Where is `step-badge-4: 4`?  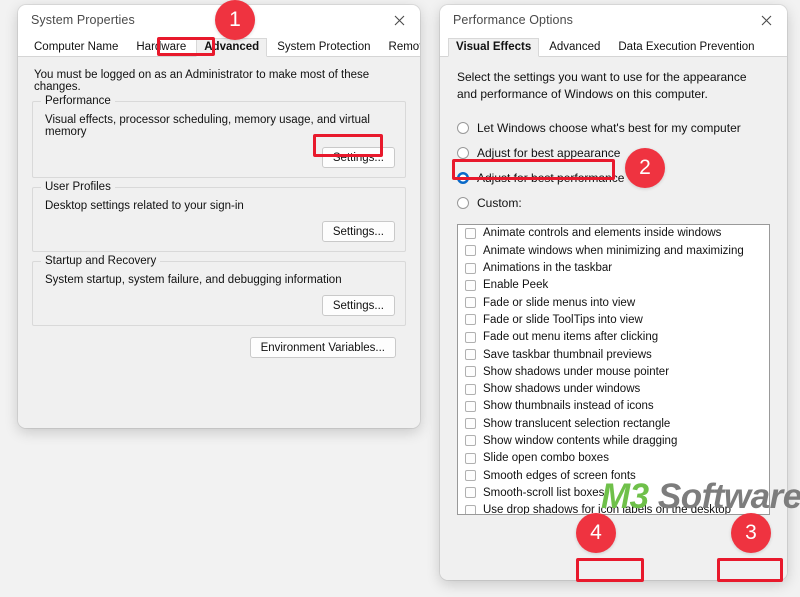 step-badge-4: 4 is located at coordinates (596, 533).